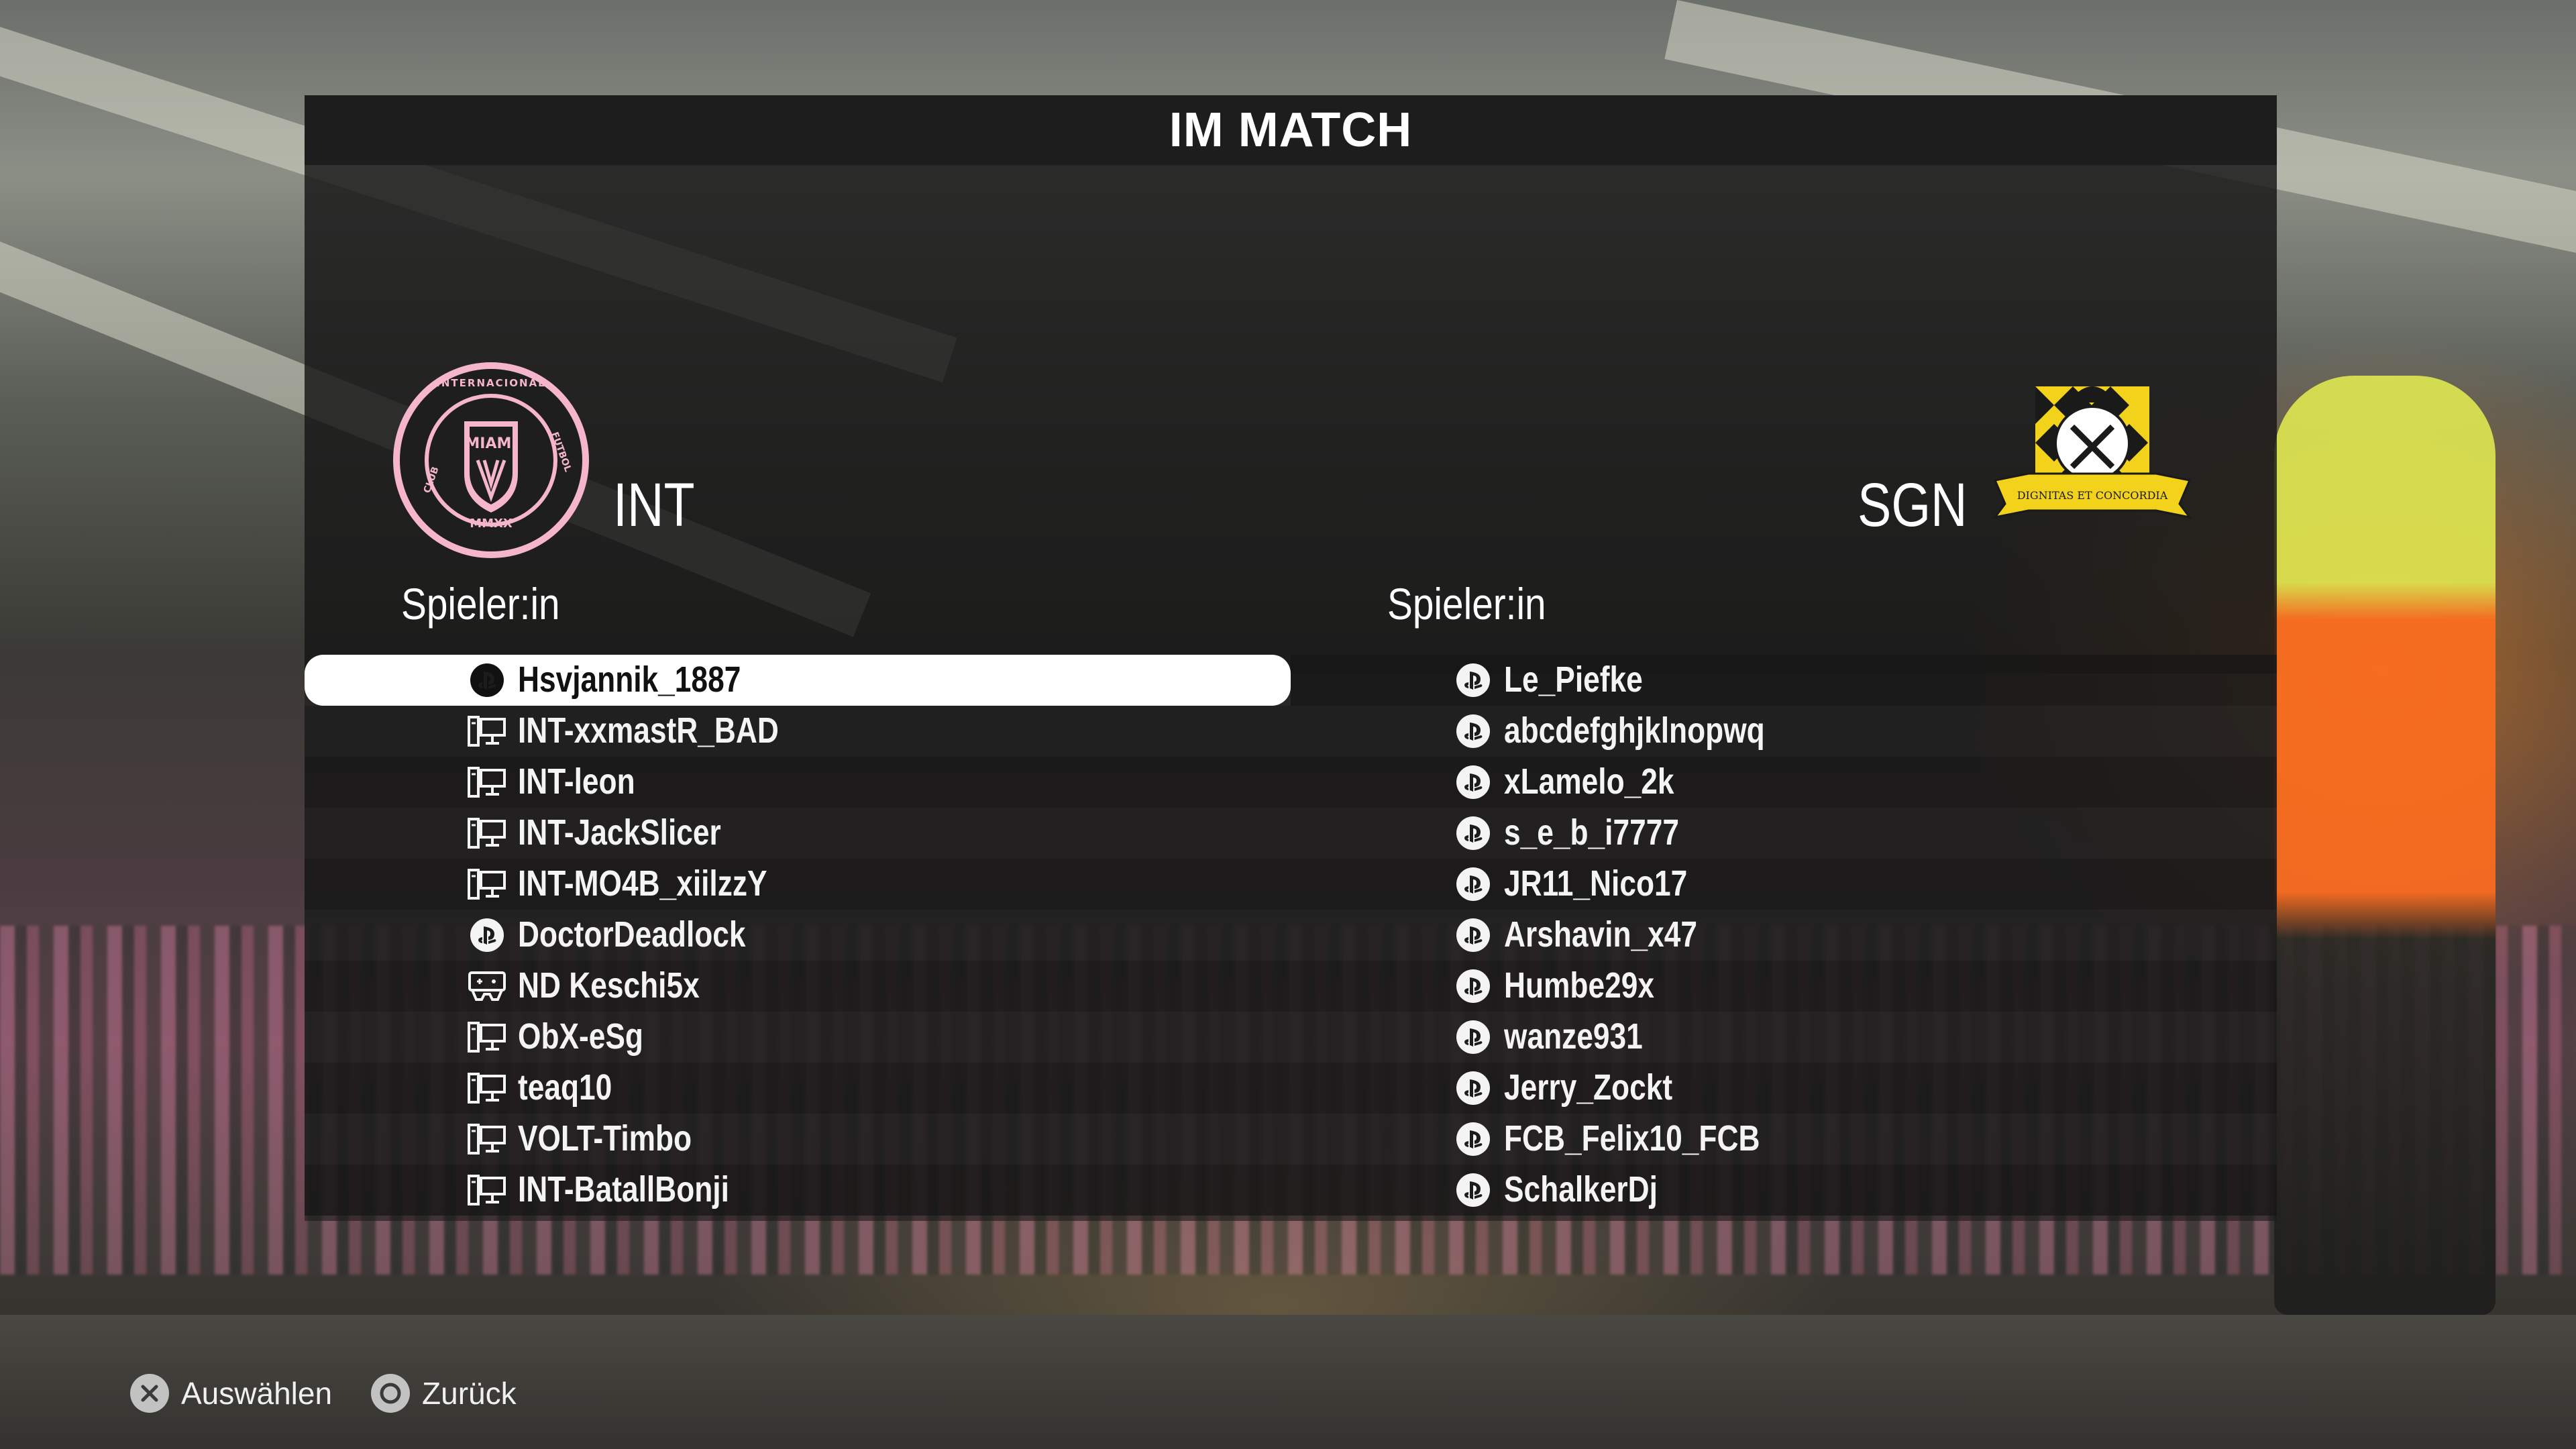 Image resolution: width=2576 pixels, height=1449 pixels. What do you see at coordinates (1632, 1138) in the screenshot?
I see `player-name: FCB_Felix10_FCB` at bounding box center [1632, 1138].